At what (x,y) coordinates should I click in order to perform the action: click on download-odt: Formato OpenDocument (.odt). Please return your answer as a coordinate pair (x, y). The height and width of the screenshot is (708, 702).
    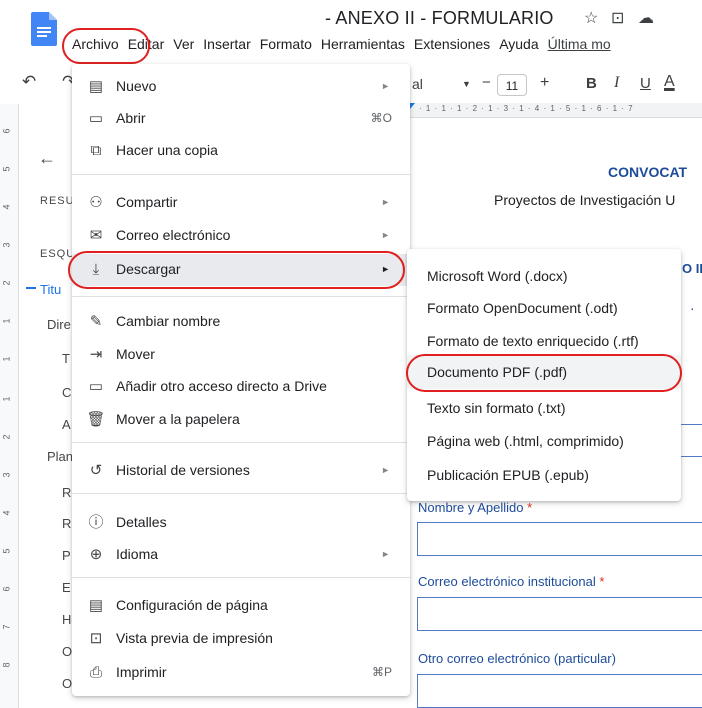
    Looking at the image, I should click on (544, 308).